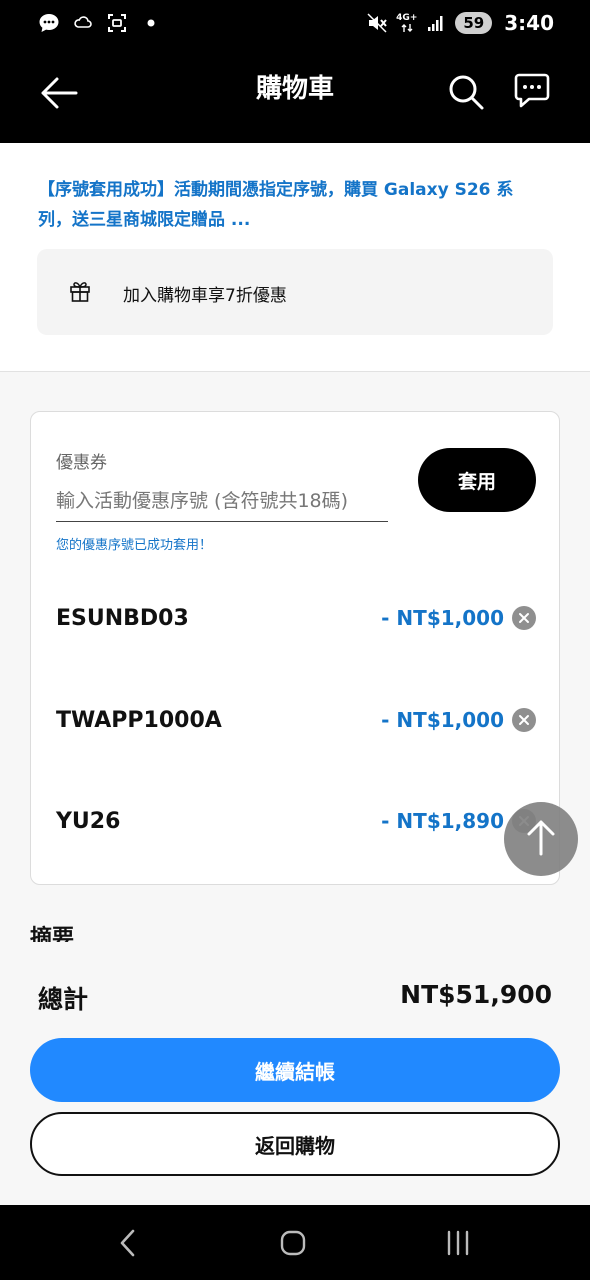 This screenshot has width=590, height=1280. Describe the element at coordinates (81, 463) in the screenshot. I see `coupon-label: 優惠券` at that location.